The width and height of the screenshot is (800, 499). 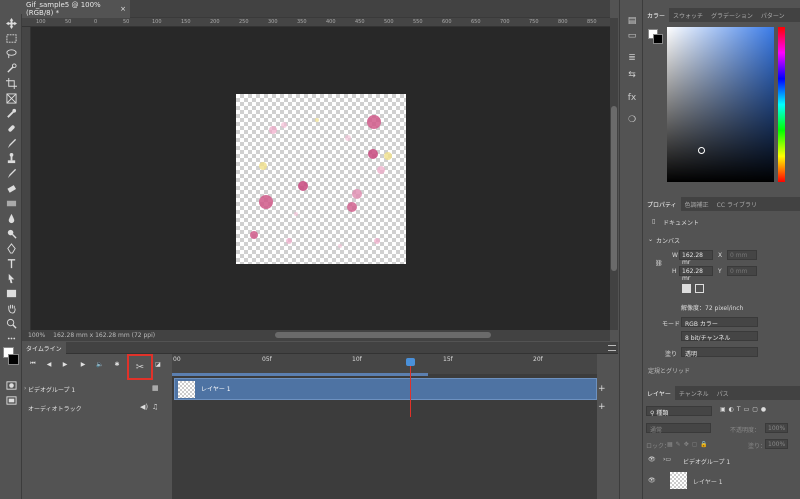 I want to click on tab-cc-libraries: CC ライブラリ, so click(x=737, y=204).